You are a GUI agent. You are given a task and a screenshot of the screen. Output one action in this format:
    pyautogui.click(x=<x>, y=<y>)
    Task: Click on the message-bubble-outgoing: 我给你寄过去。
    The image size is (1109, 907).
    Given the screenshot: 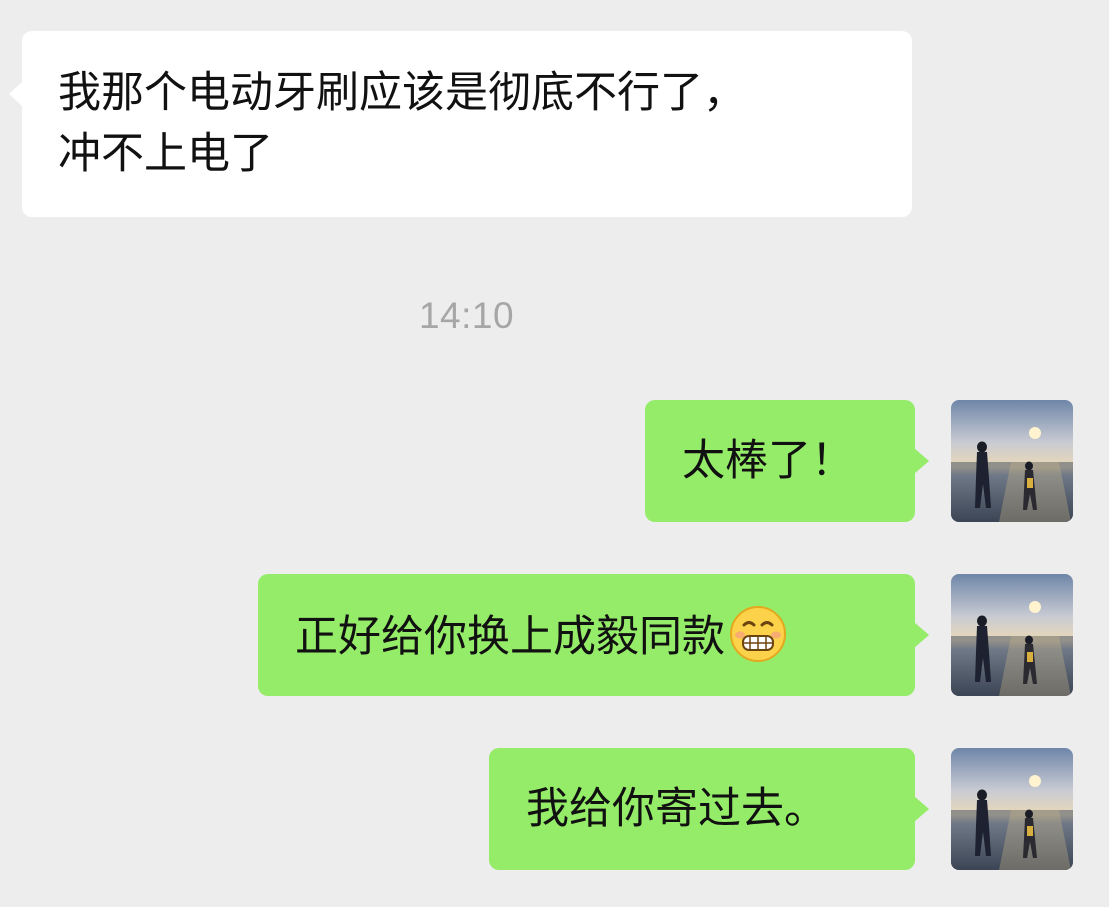 What is the action you would take?
    pyautogui.click(x=709, y=809)
    